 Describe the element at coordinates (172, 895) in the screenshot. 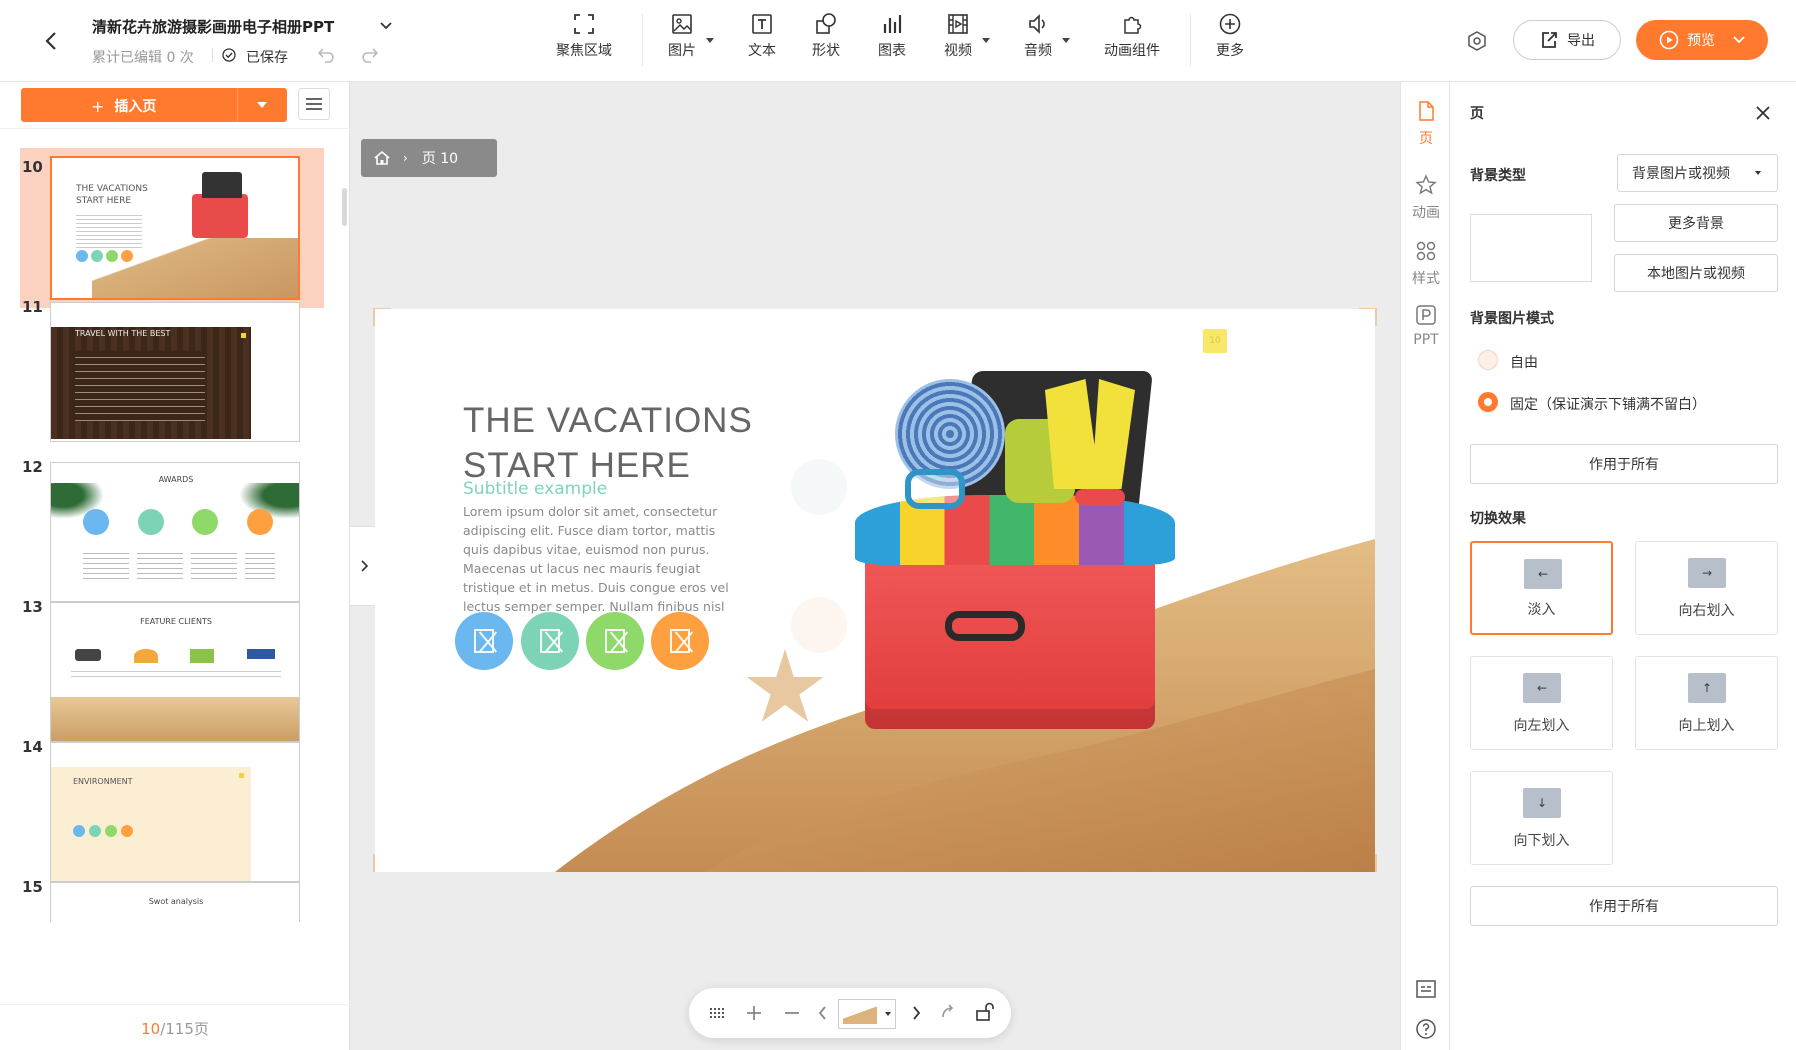

I see `slide-thumb-15: 15 Swot analysis` at that location.